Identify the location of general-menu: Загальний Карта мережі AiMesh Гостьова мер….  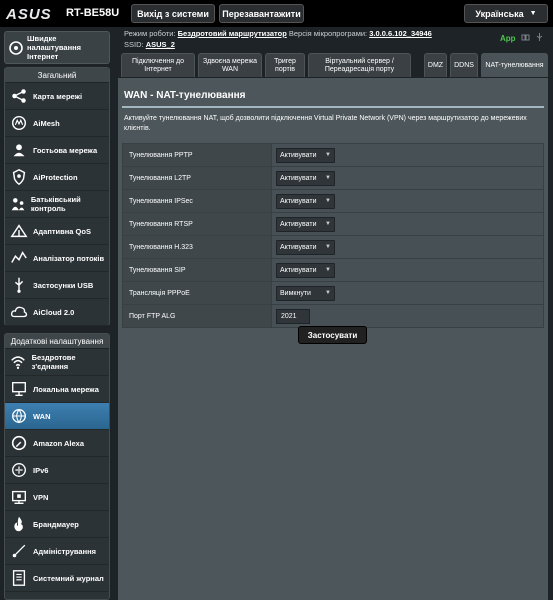
(57, 196).